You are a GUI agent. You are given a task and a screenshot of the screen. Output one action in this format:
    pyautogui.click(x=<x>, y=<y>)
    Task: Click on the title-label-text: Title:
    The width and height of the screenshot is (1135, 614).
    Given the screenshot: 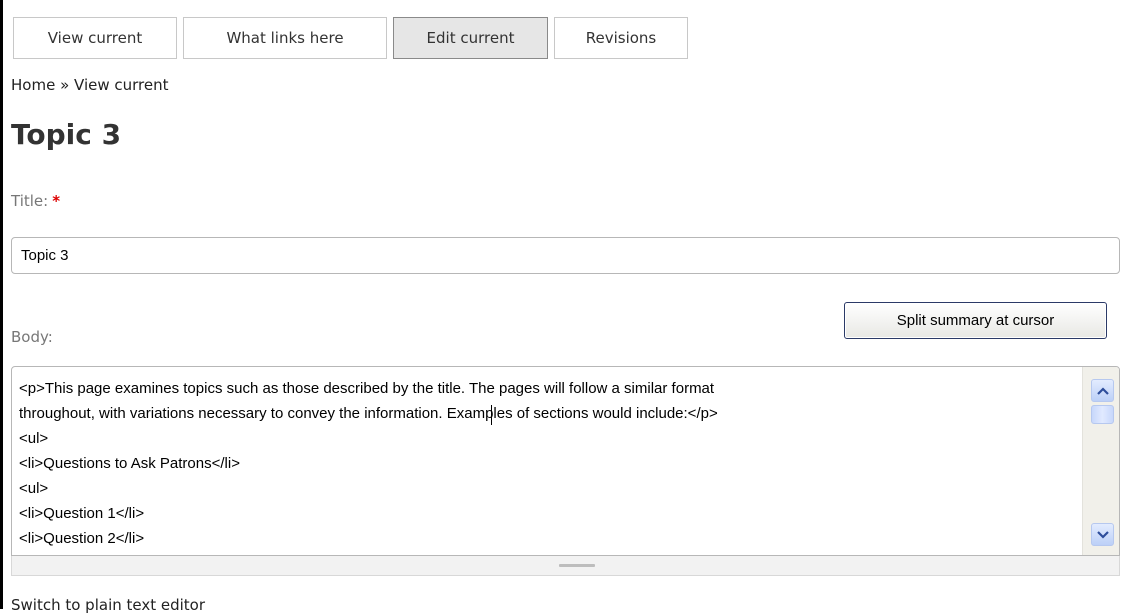 What is the action you would take?
    pyautogui.click(x=30, y=201)
    